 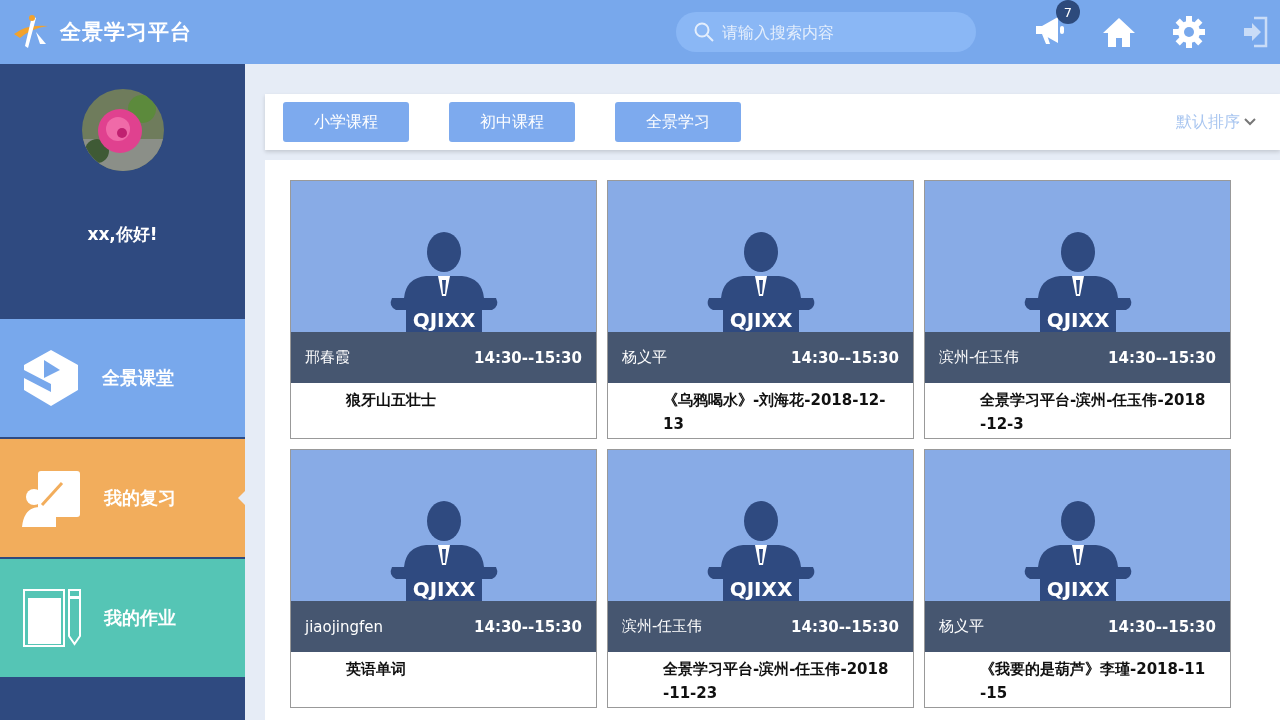 I want to click on teacher-board-icon, so click(x=52, y=498).